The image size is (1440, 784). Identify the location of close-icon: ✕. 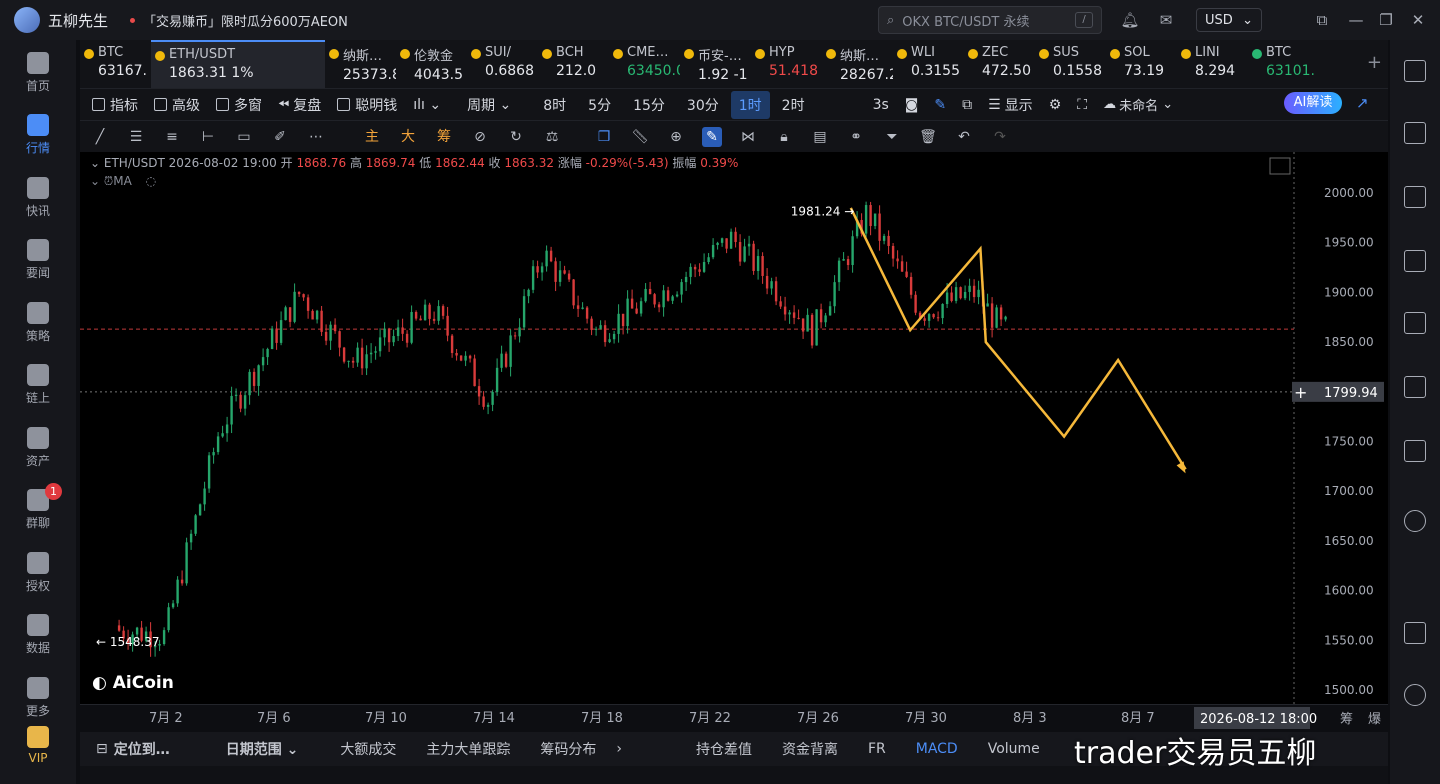
(1418, 20).